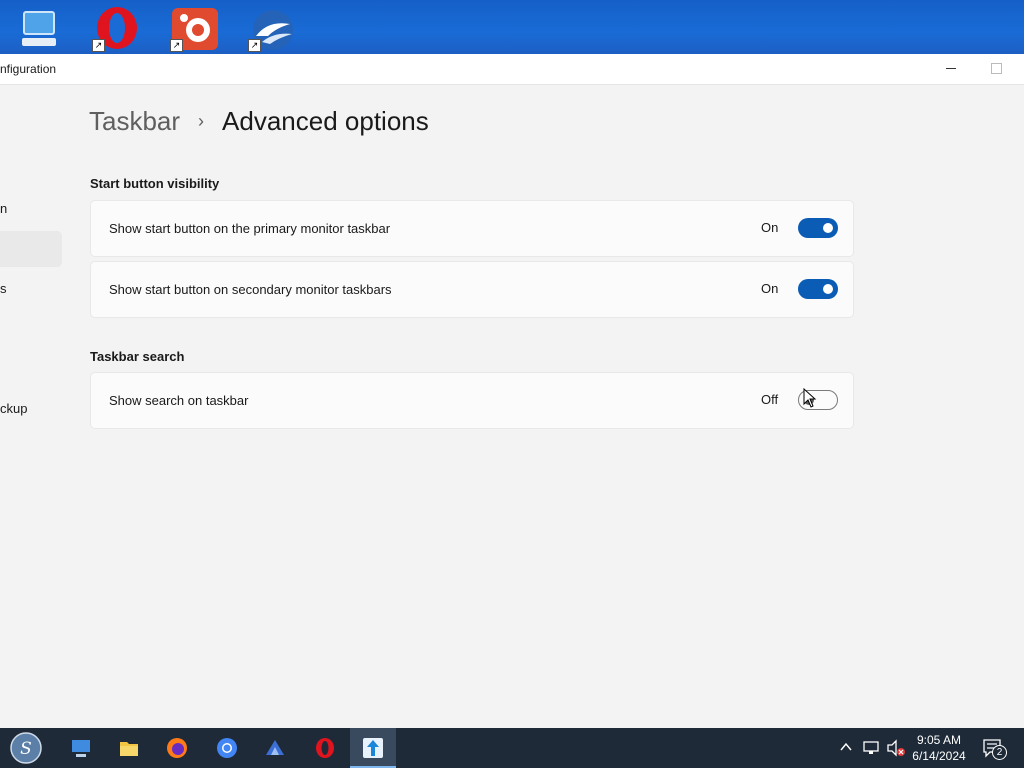 The width and height of the screenshot is (1024, 768). I want to click on volume-muted-icon, so click(896, 748).